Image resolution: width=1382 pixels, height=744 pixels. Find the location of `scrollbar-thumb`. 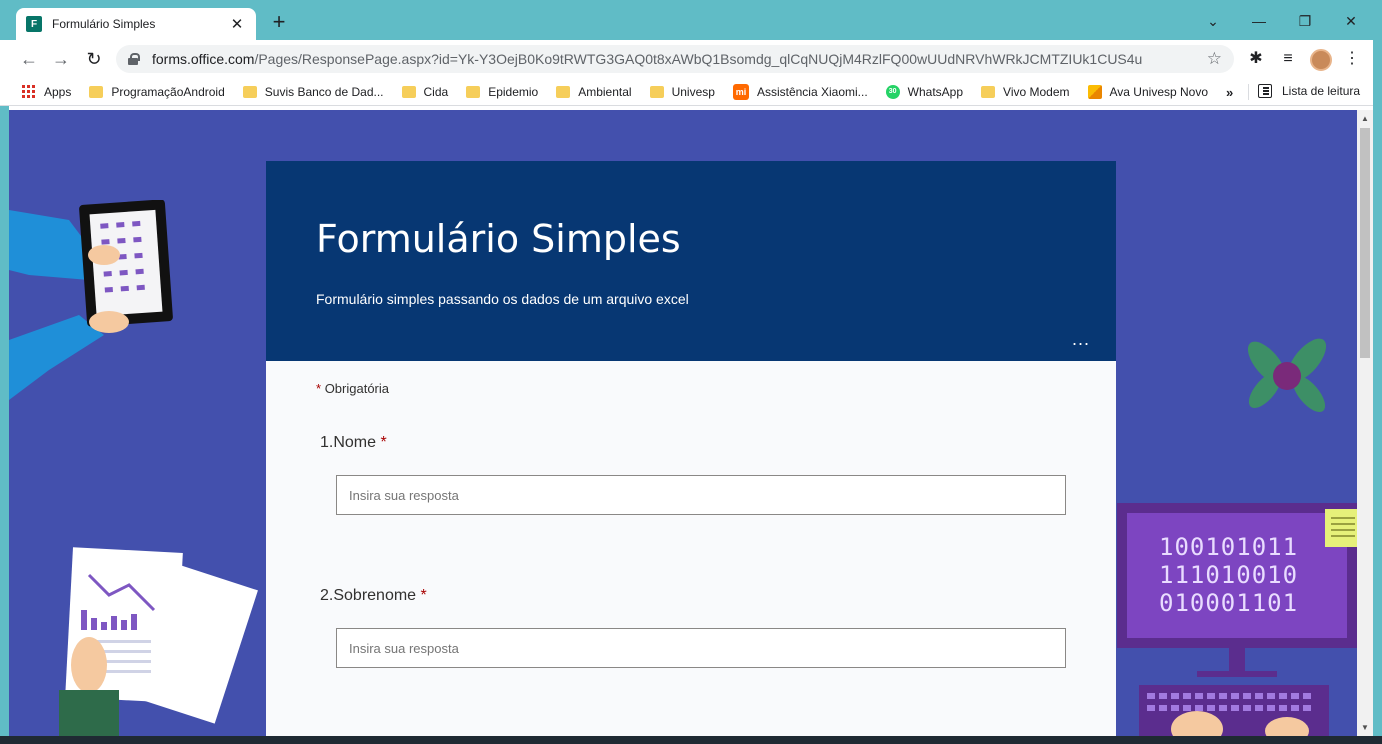

scrollbar-thumb is located at coordinates (1365, 243).